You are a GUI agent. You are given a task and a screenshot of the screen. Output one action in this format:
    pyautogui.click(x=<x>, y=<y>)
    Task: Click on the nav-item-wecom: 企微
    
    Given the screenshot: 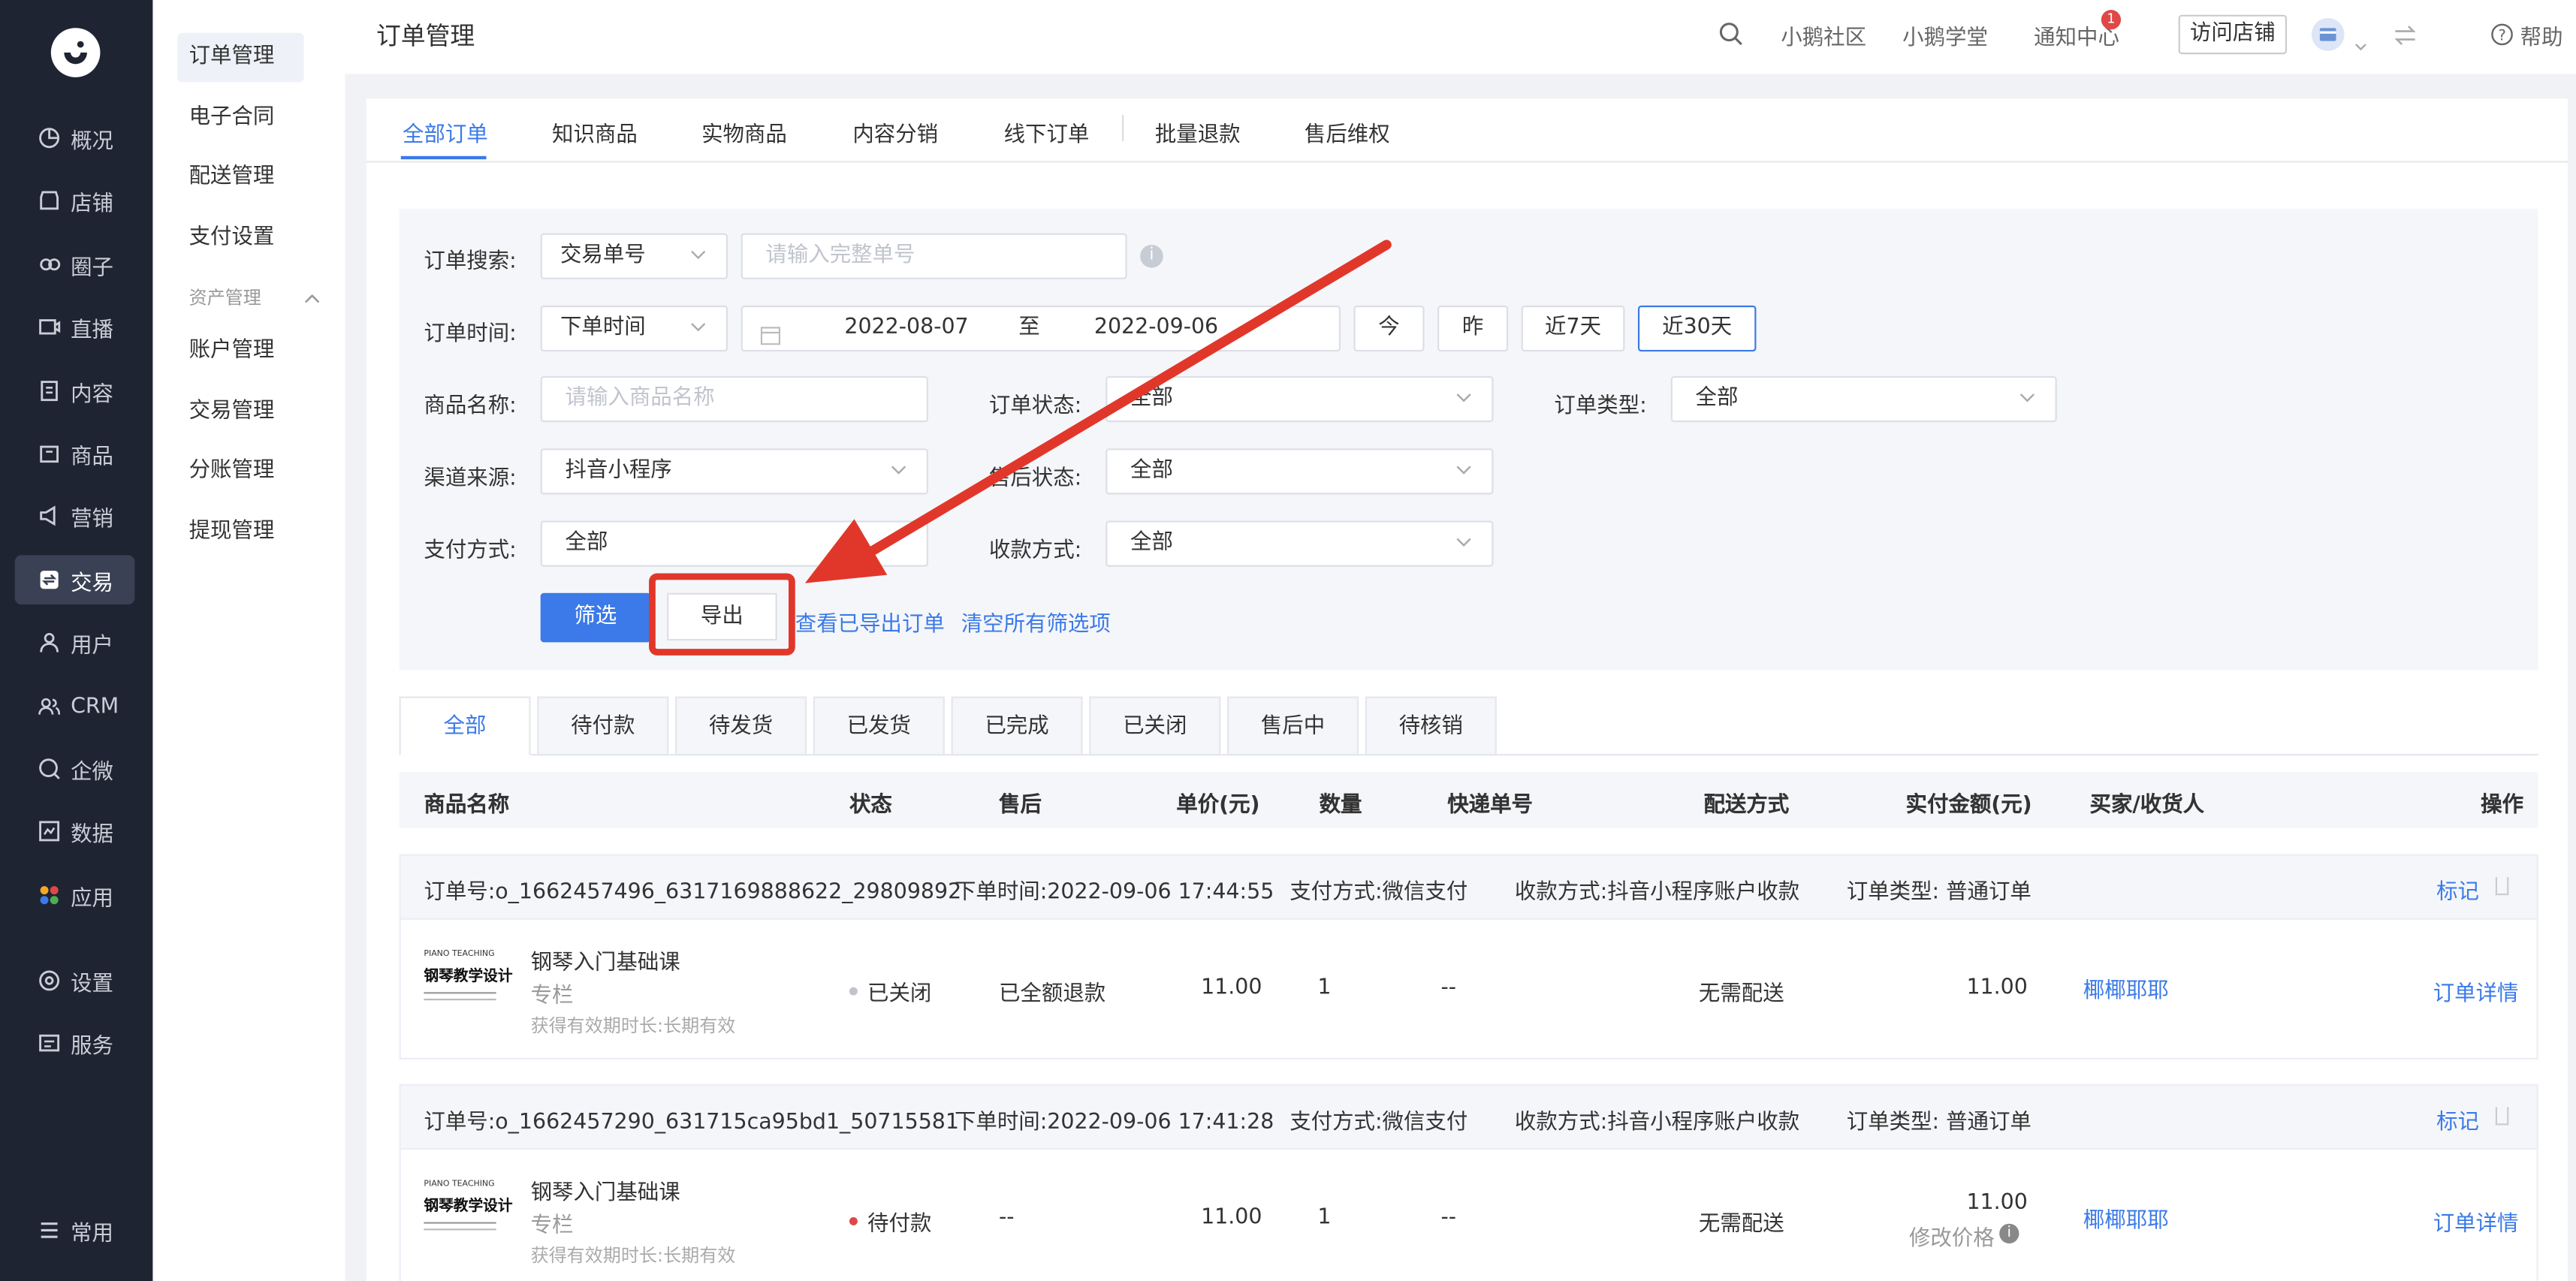 What is the action you would take?
    pyautogui.click(x=75, y=769)
    